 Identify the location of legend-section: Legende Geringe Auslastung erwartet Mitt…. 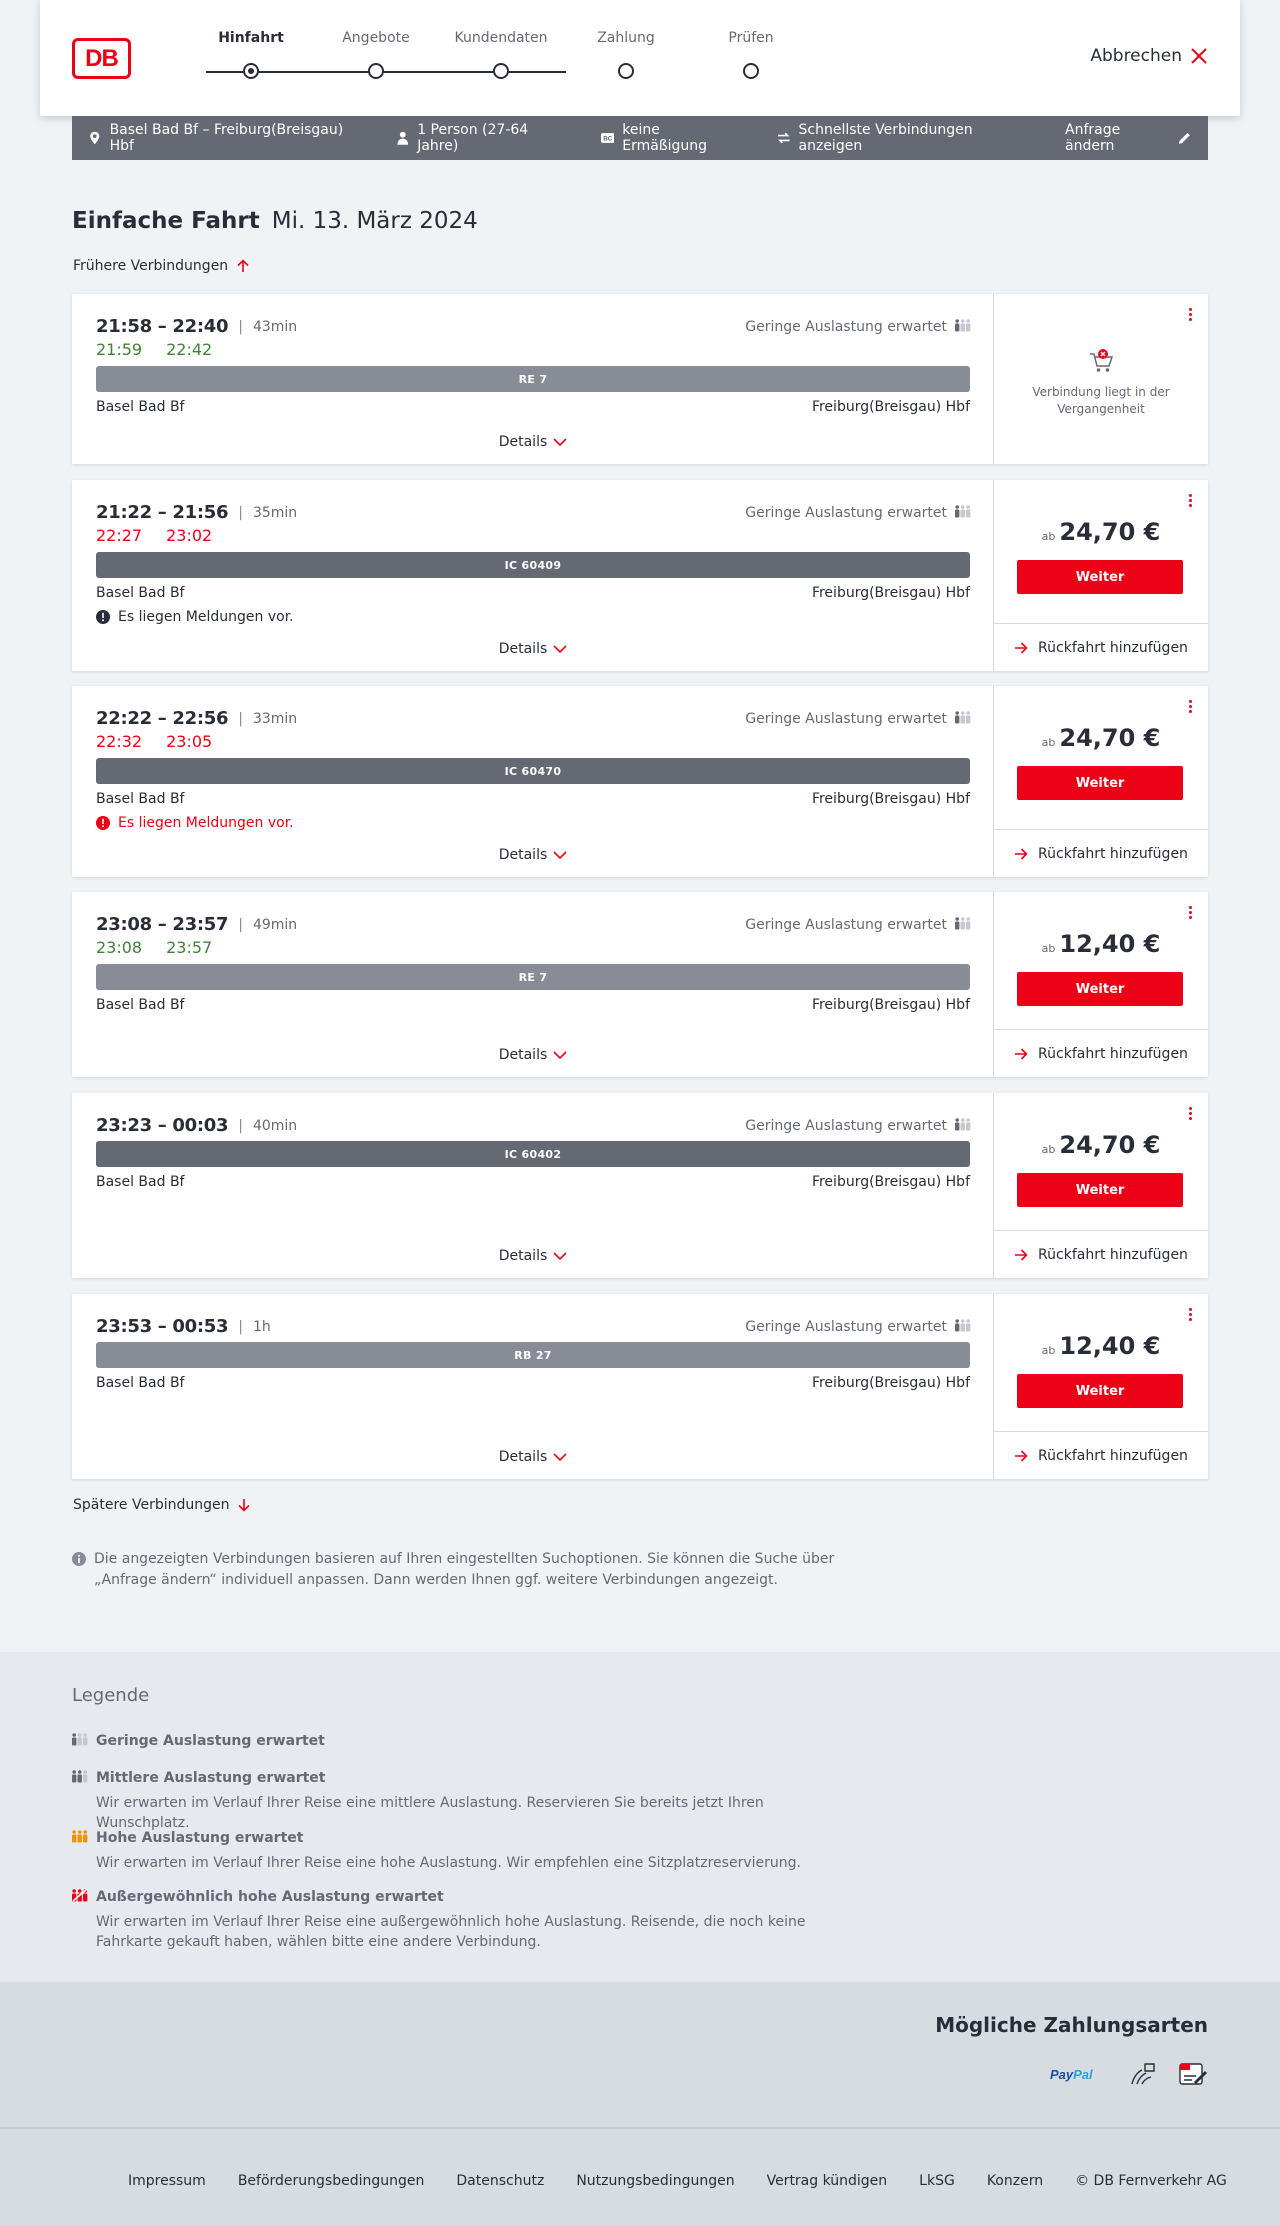
(640, 1817).